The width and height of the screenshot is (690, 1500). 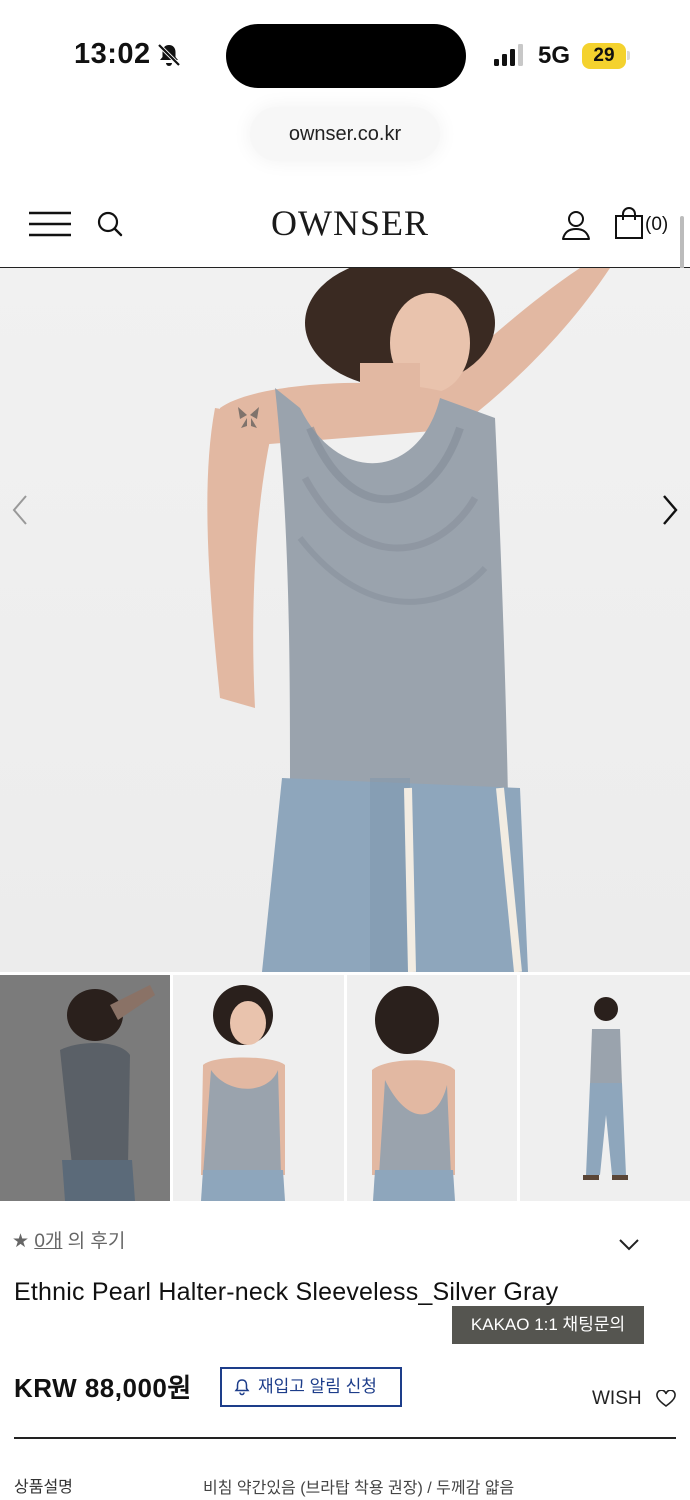 I want to click on signal-icon, so click(x=508, y=55).